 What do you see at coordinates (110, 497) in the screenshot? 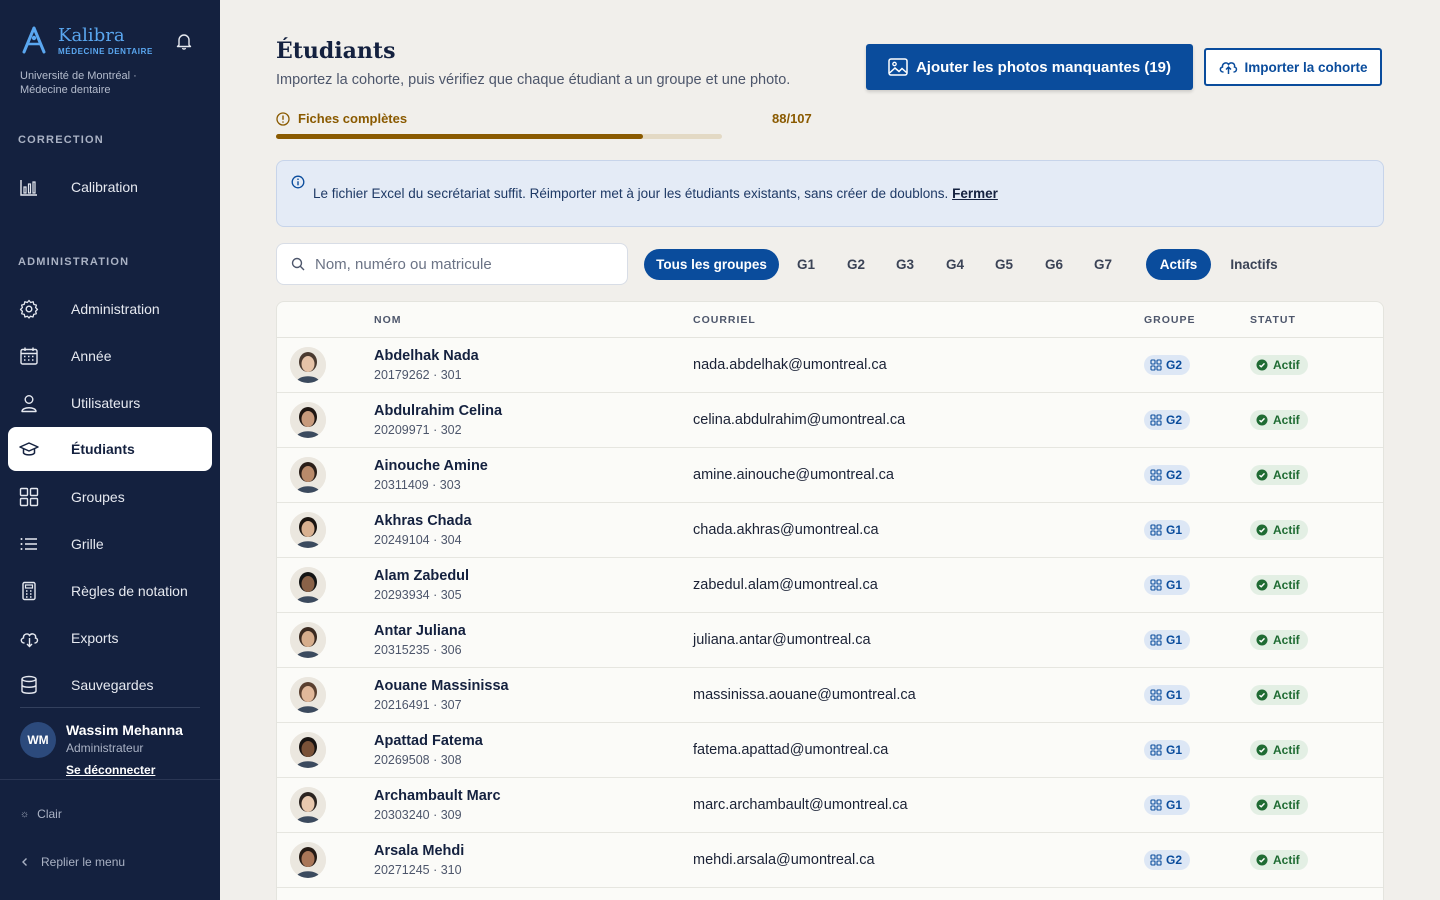
I see `sidebar-item-groupes: Groupes` at bounding box center [110, 497].